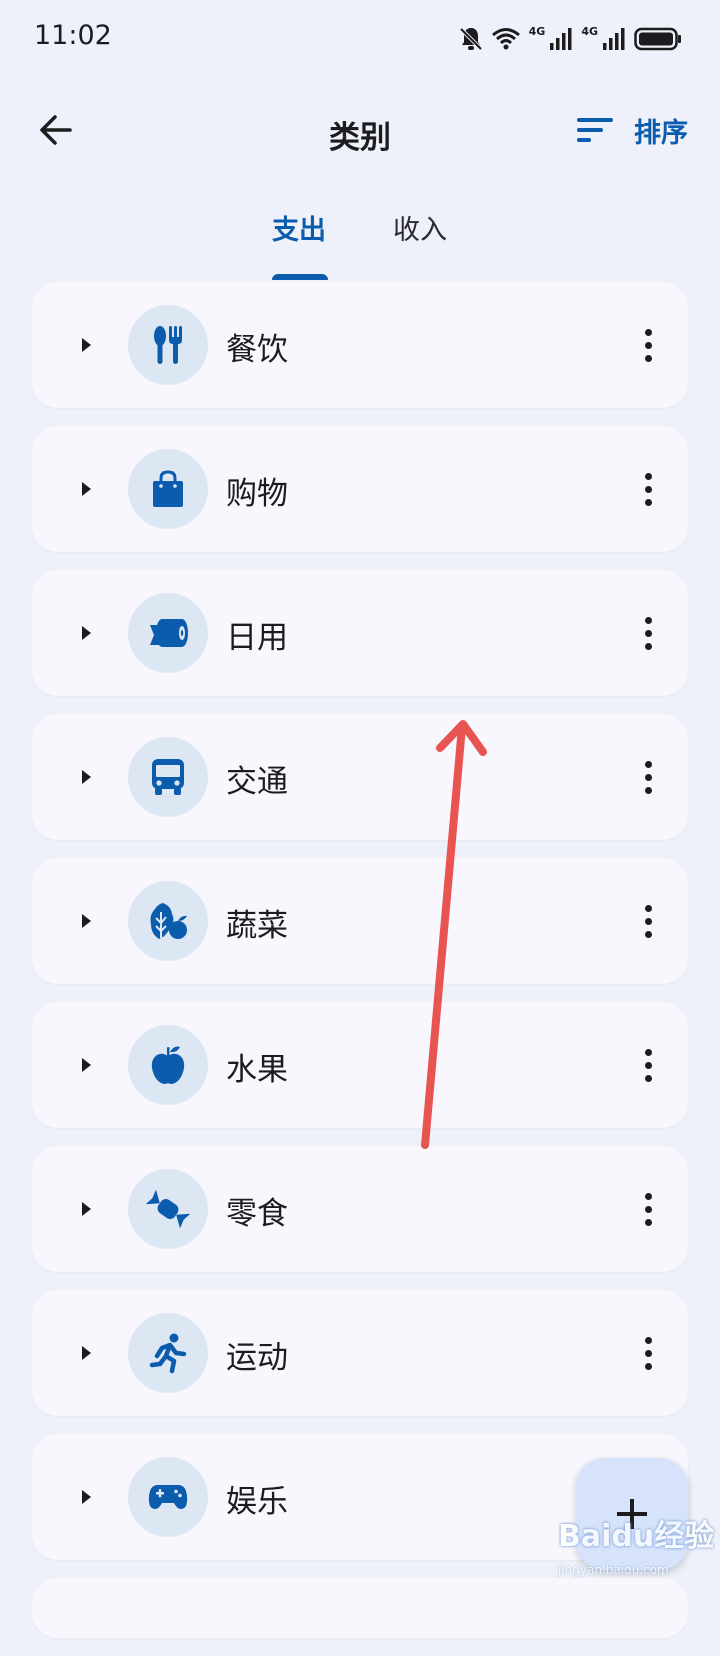  Describe the element at coordinates (360, 345) in the screenshot. I see `category-row-dining: 餐饮` at that location.